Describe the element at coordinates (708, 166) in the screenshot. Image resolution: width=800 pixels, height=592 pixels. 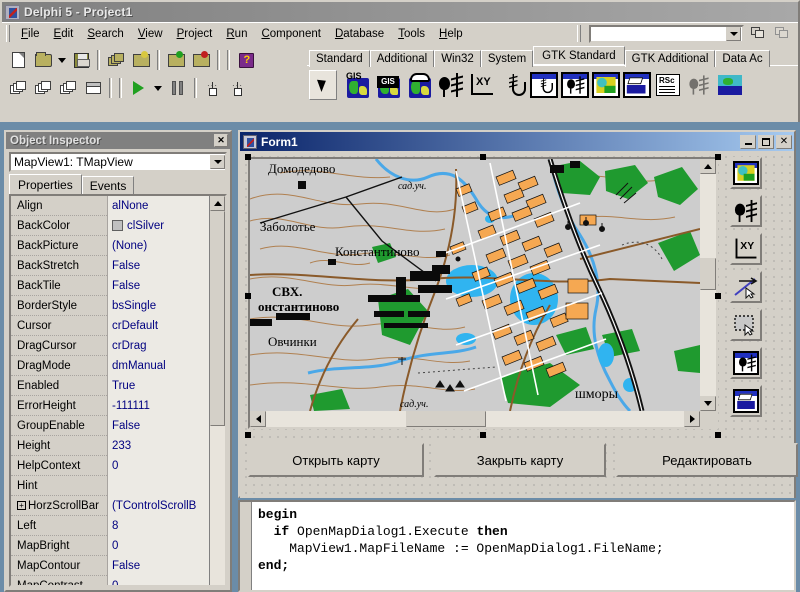
I see `map-scroll-up-button` at that location.